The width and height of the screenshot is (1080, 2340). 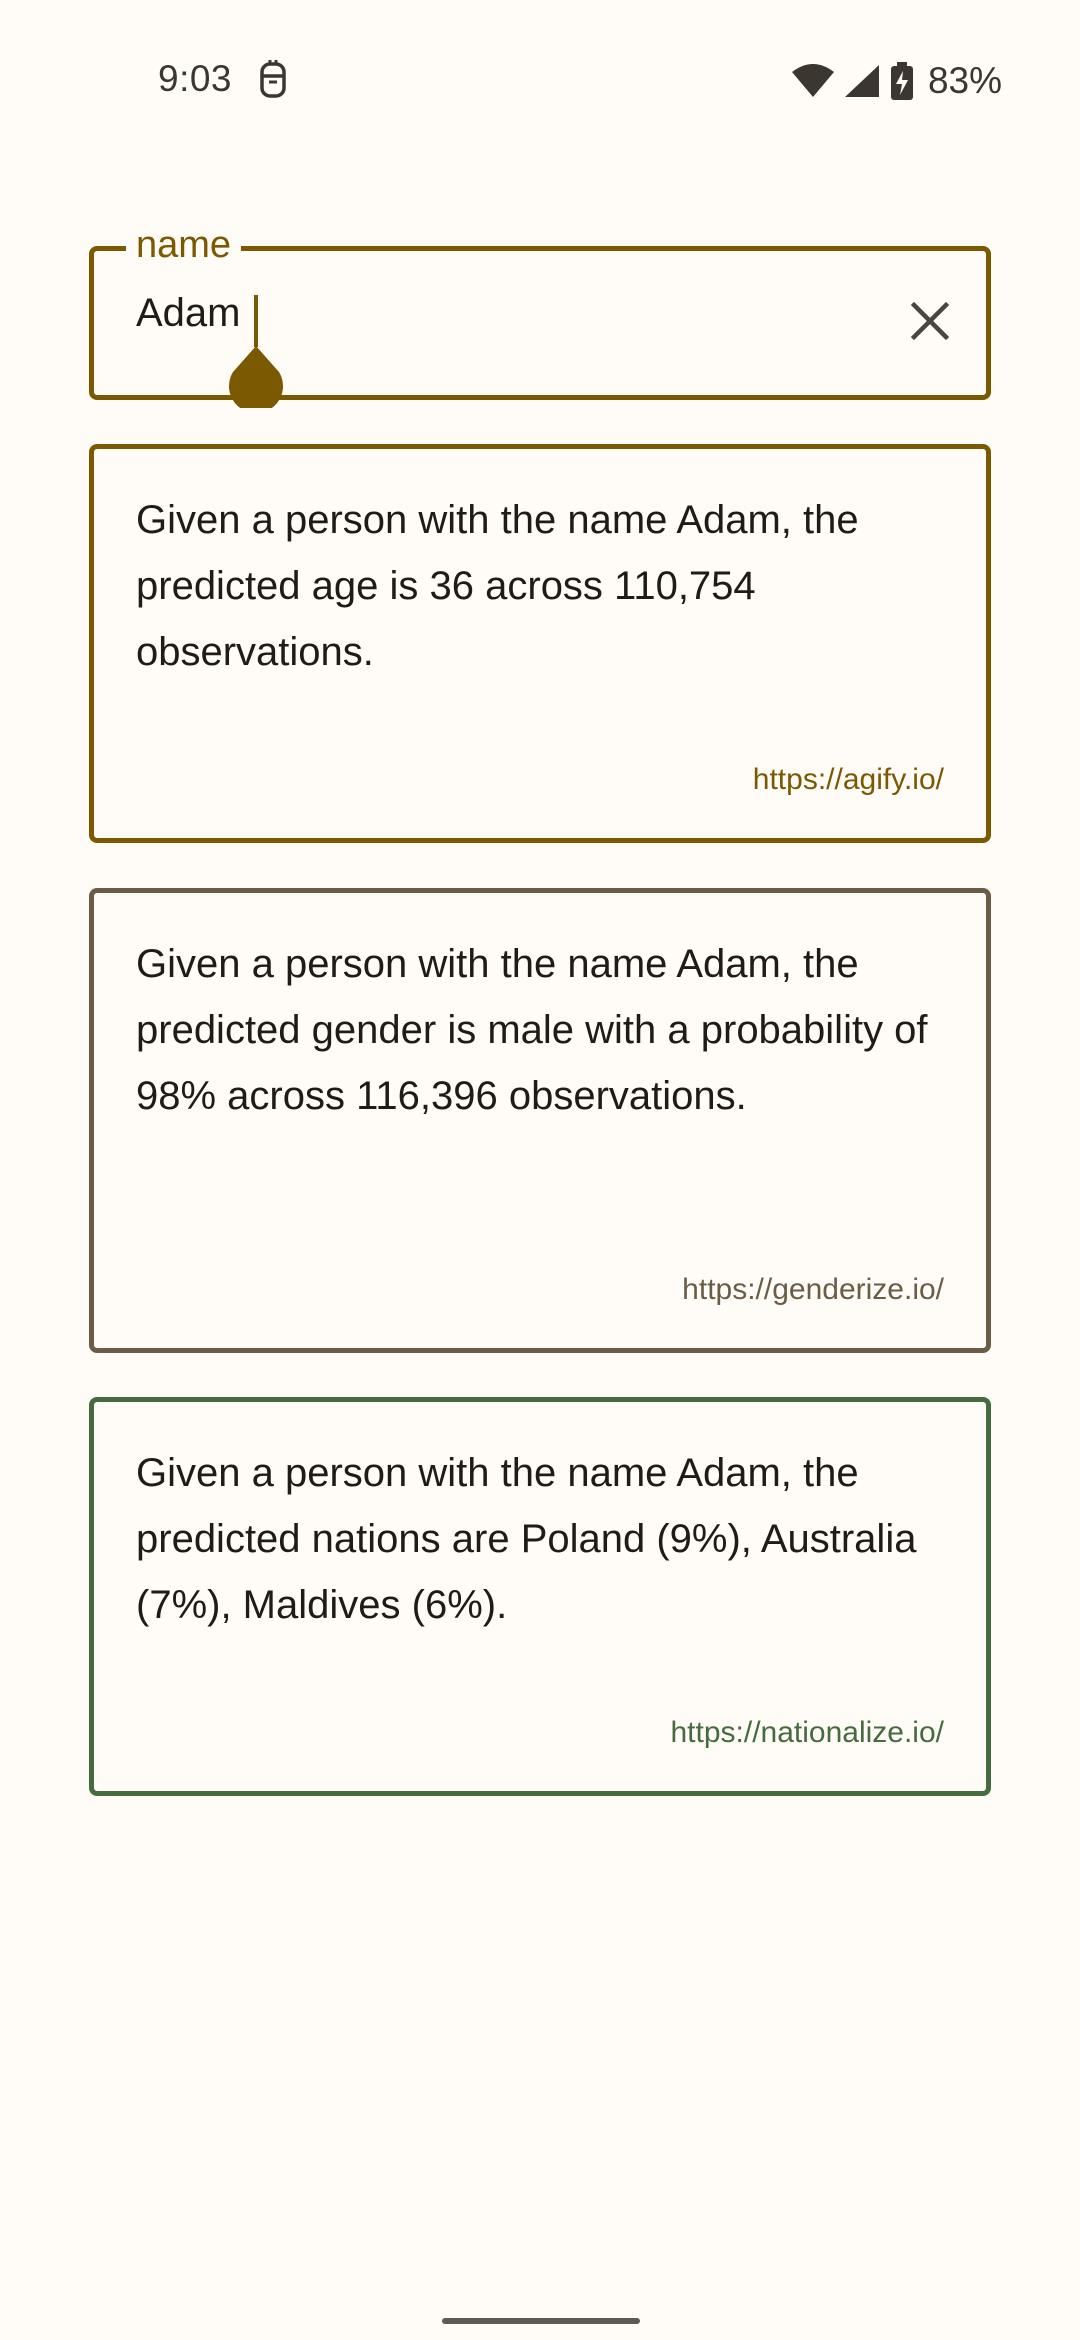 I want to click on text-cursor, so click(x=256, y=321).